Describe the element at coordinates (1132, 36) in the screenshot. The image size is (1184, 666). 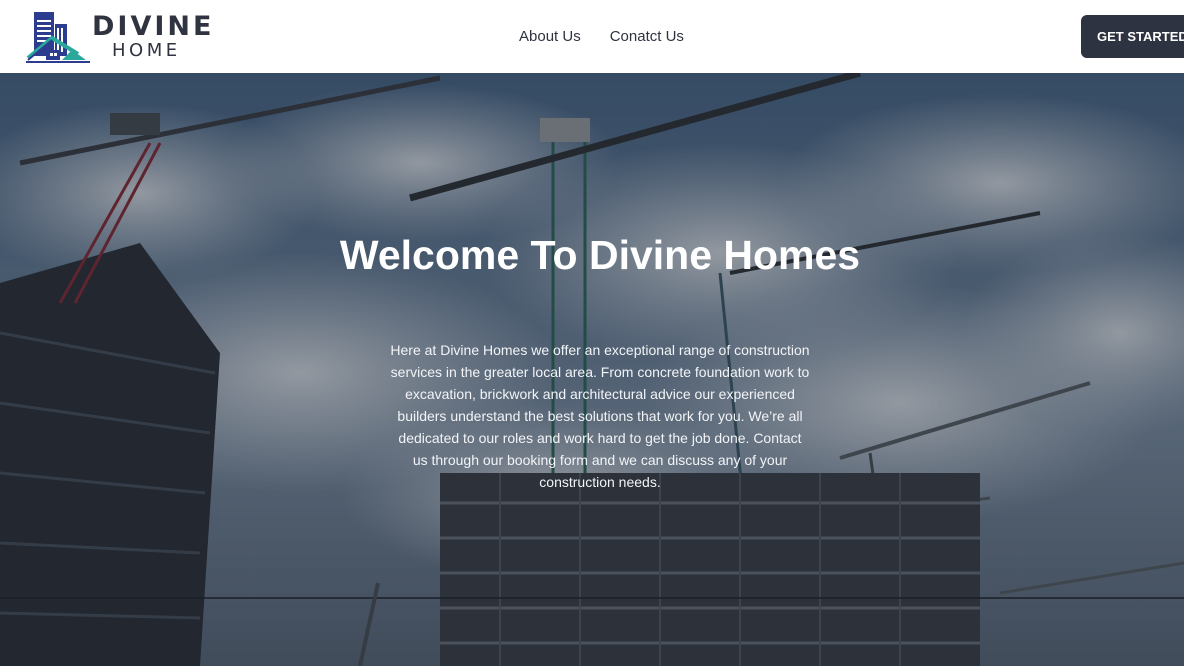
I see `get-started-button: GET STARTED` at that location.